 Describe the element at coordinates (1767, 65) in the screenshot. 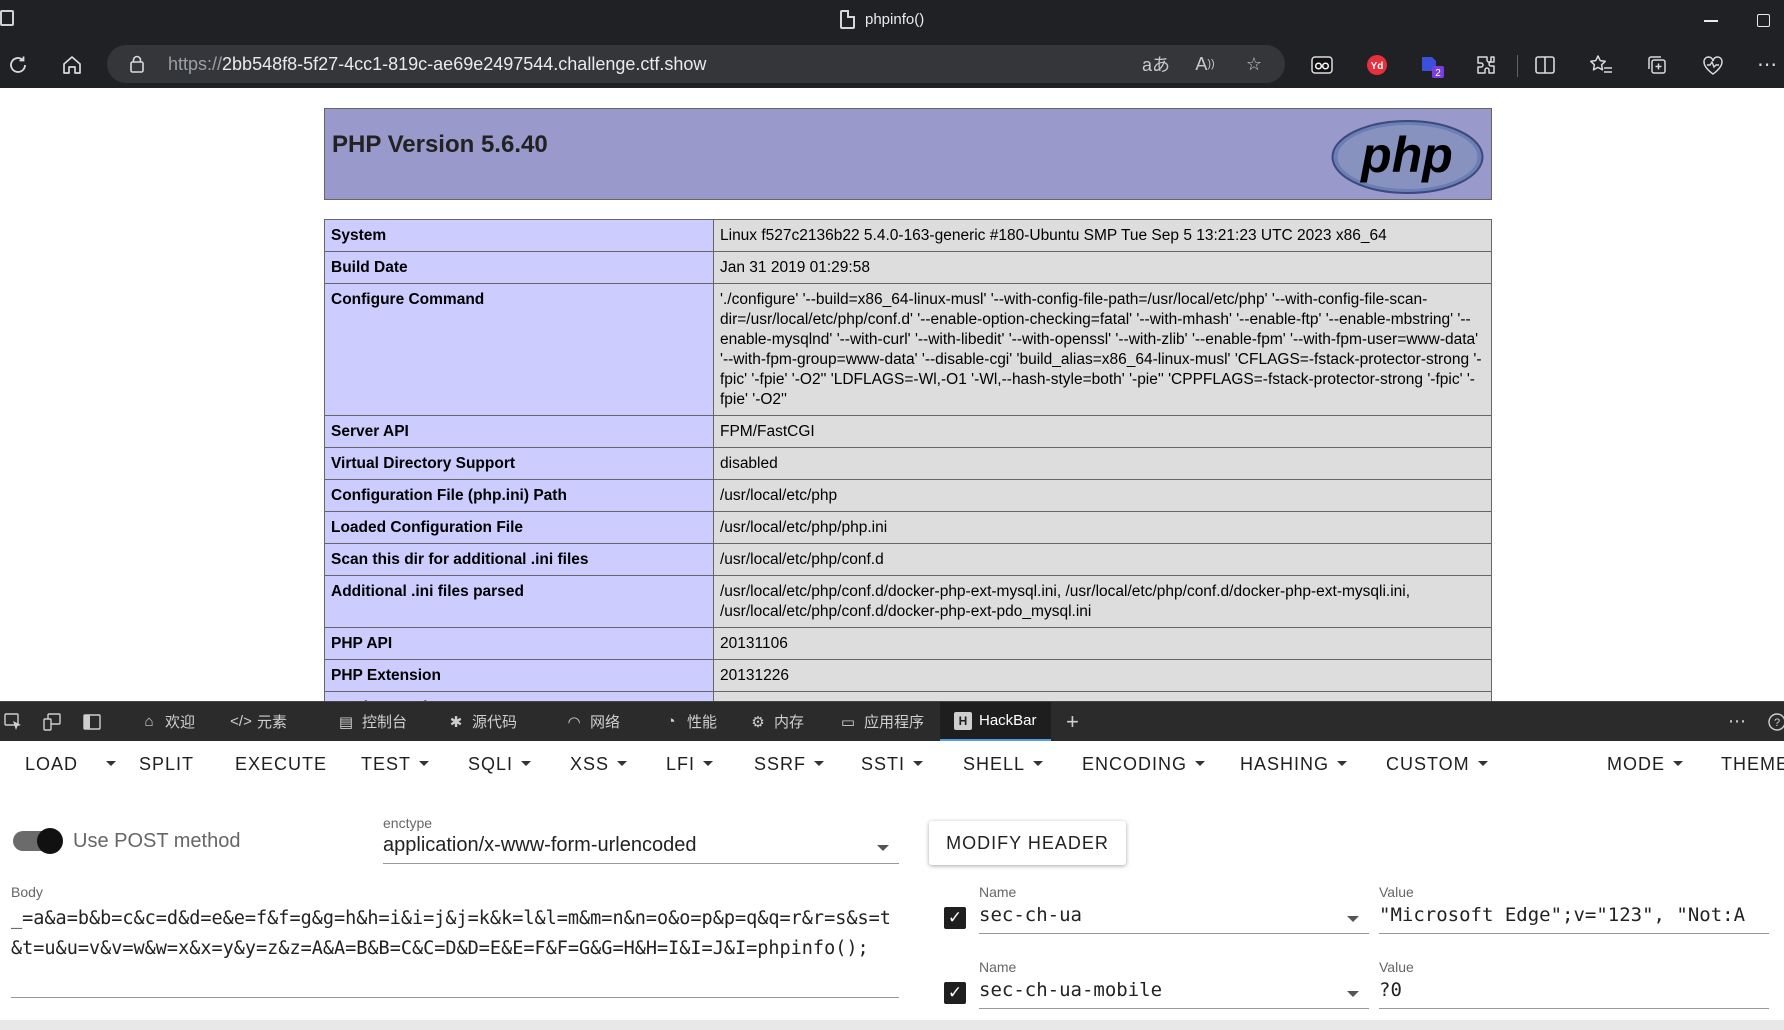

I see `more-menu-icon: ⋯` at that location.